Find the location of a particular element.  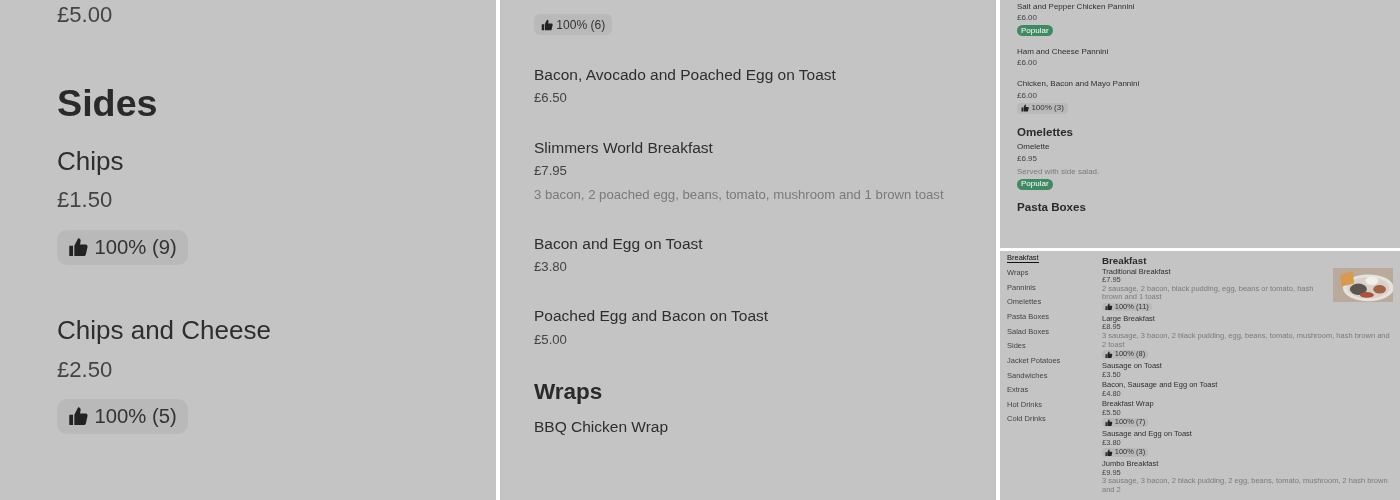

dish-price: £6.95 is located at coordinates (1028, 159).